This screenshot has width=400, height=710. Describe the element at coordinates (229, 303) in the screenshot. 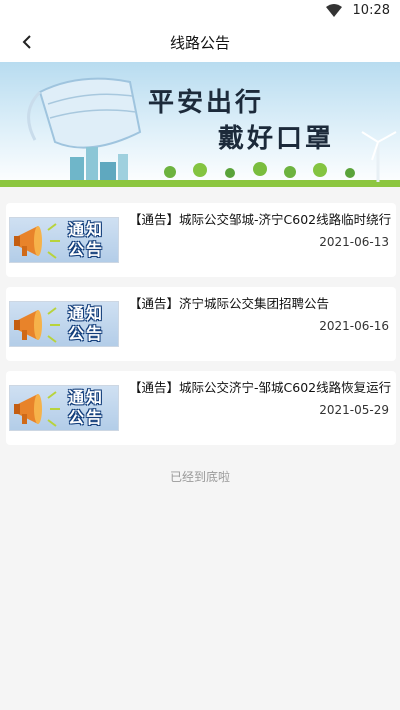

I see `notice-title: 【通告】济宁城际公交集团招聘公告` at that location.